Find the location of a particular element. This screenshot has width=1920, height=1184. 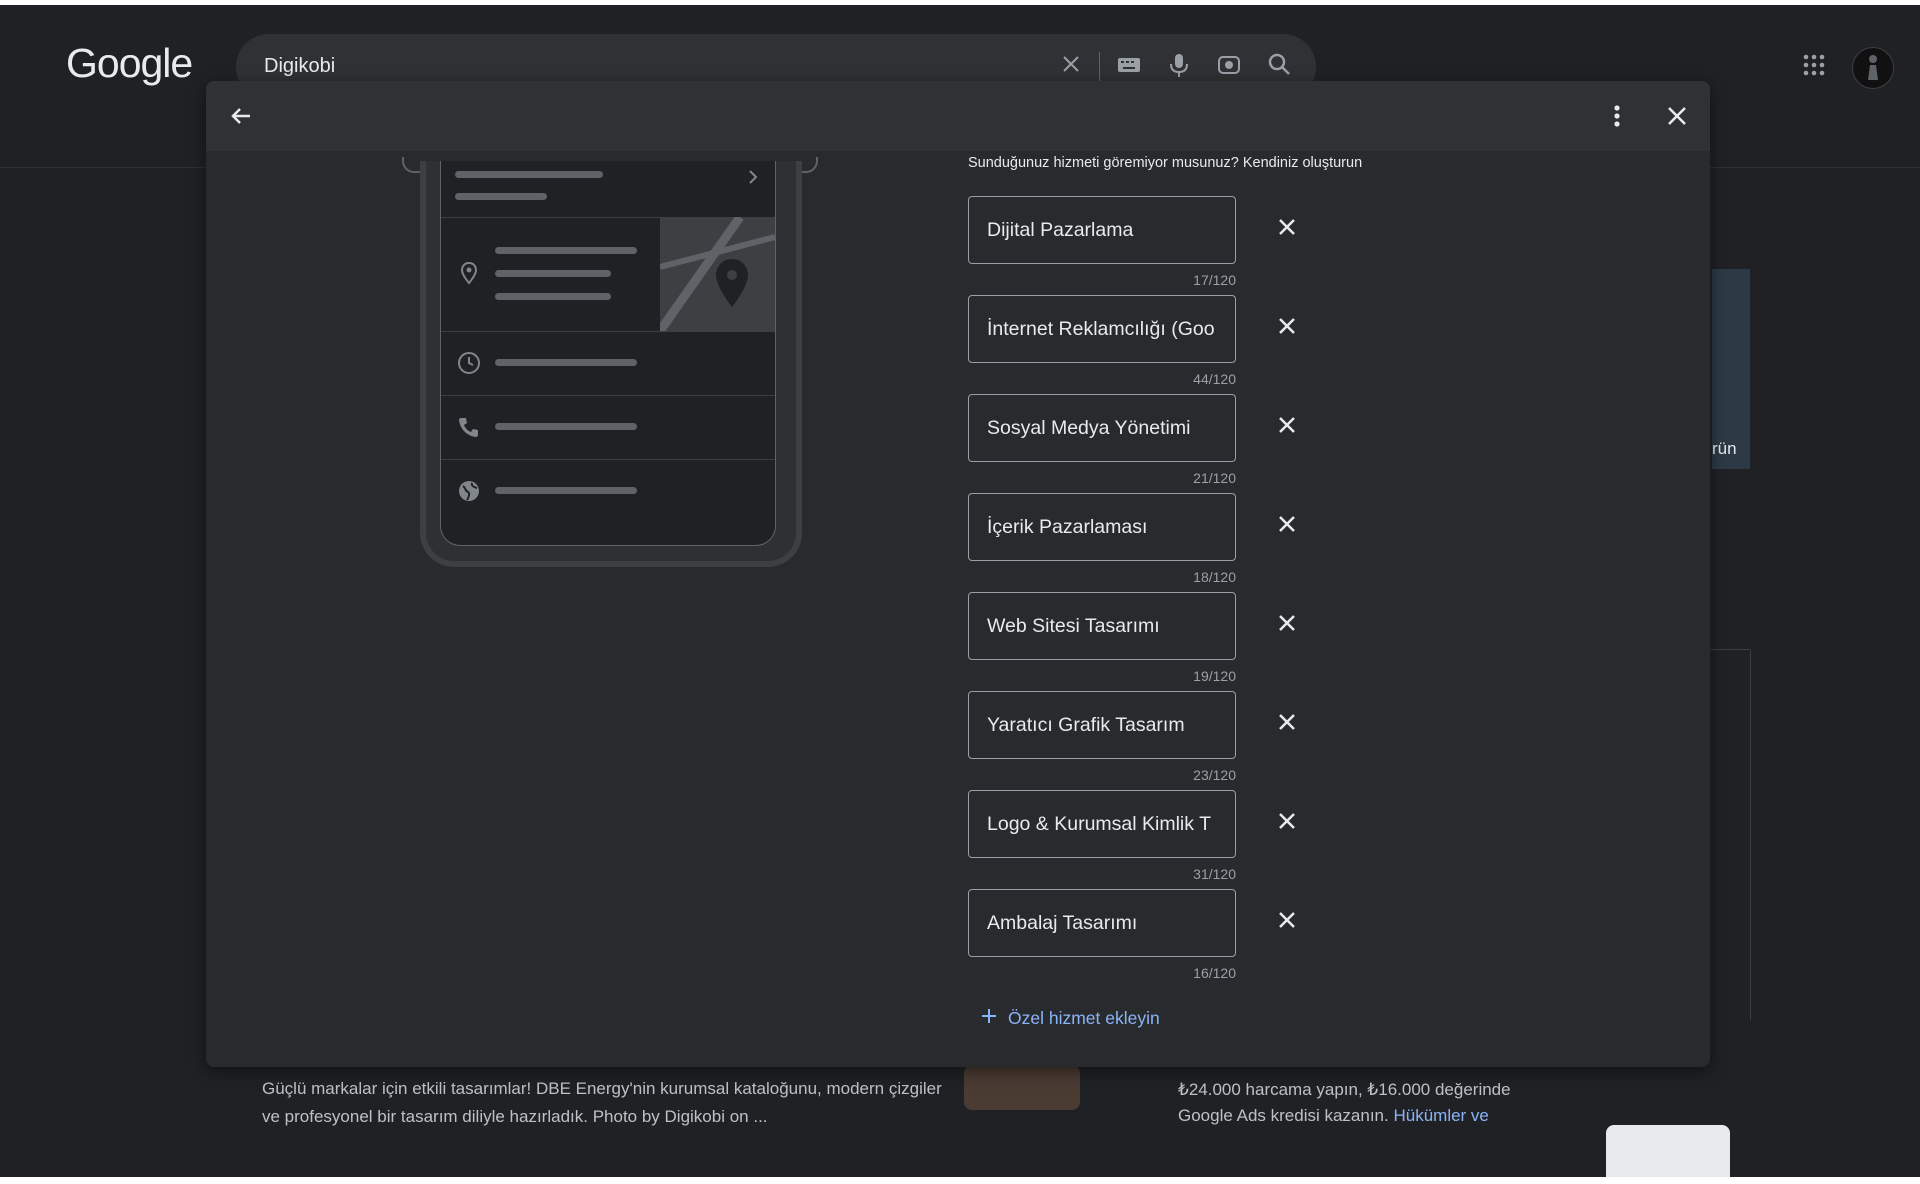

side-label: rün is located at coordinates (1724, 448).